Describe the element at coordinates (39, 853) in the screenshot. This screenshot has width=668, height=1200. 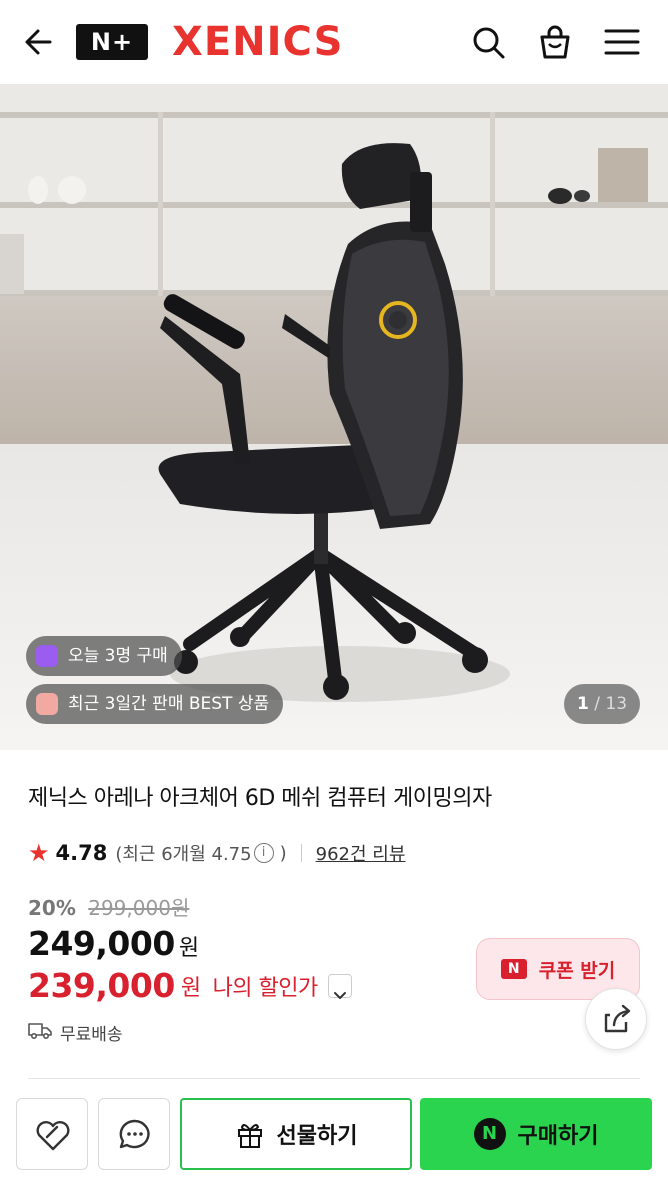
I see `star-icon: ★` at that location.